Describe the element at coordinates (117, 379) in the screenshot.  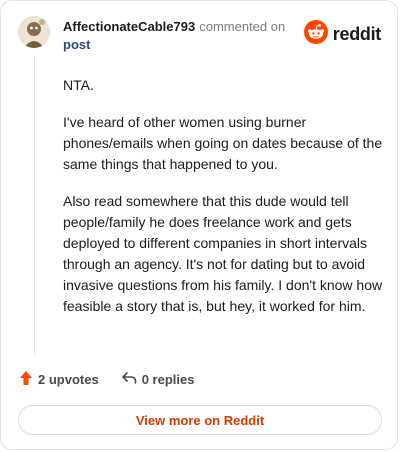
I see `comment-actions: 2 upvotes 0 replies` at that location.